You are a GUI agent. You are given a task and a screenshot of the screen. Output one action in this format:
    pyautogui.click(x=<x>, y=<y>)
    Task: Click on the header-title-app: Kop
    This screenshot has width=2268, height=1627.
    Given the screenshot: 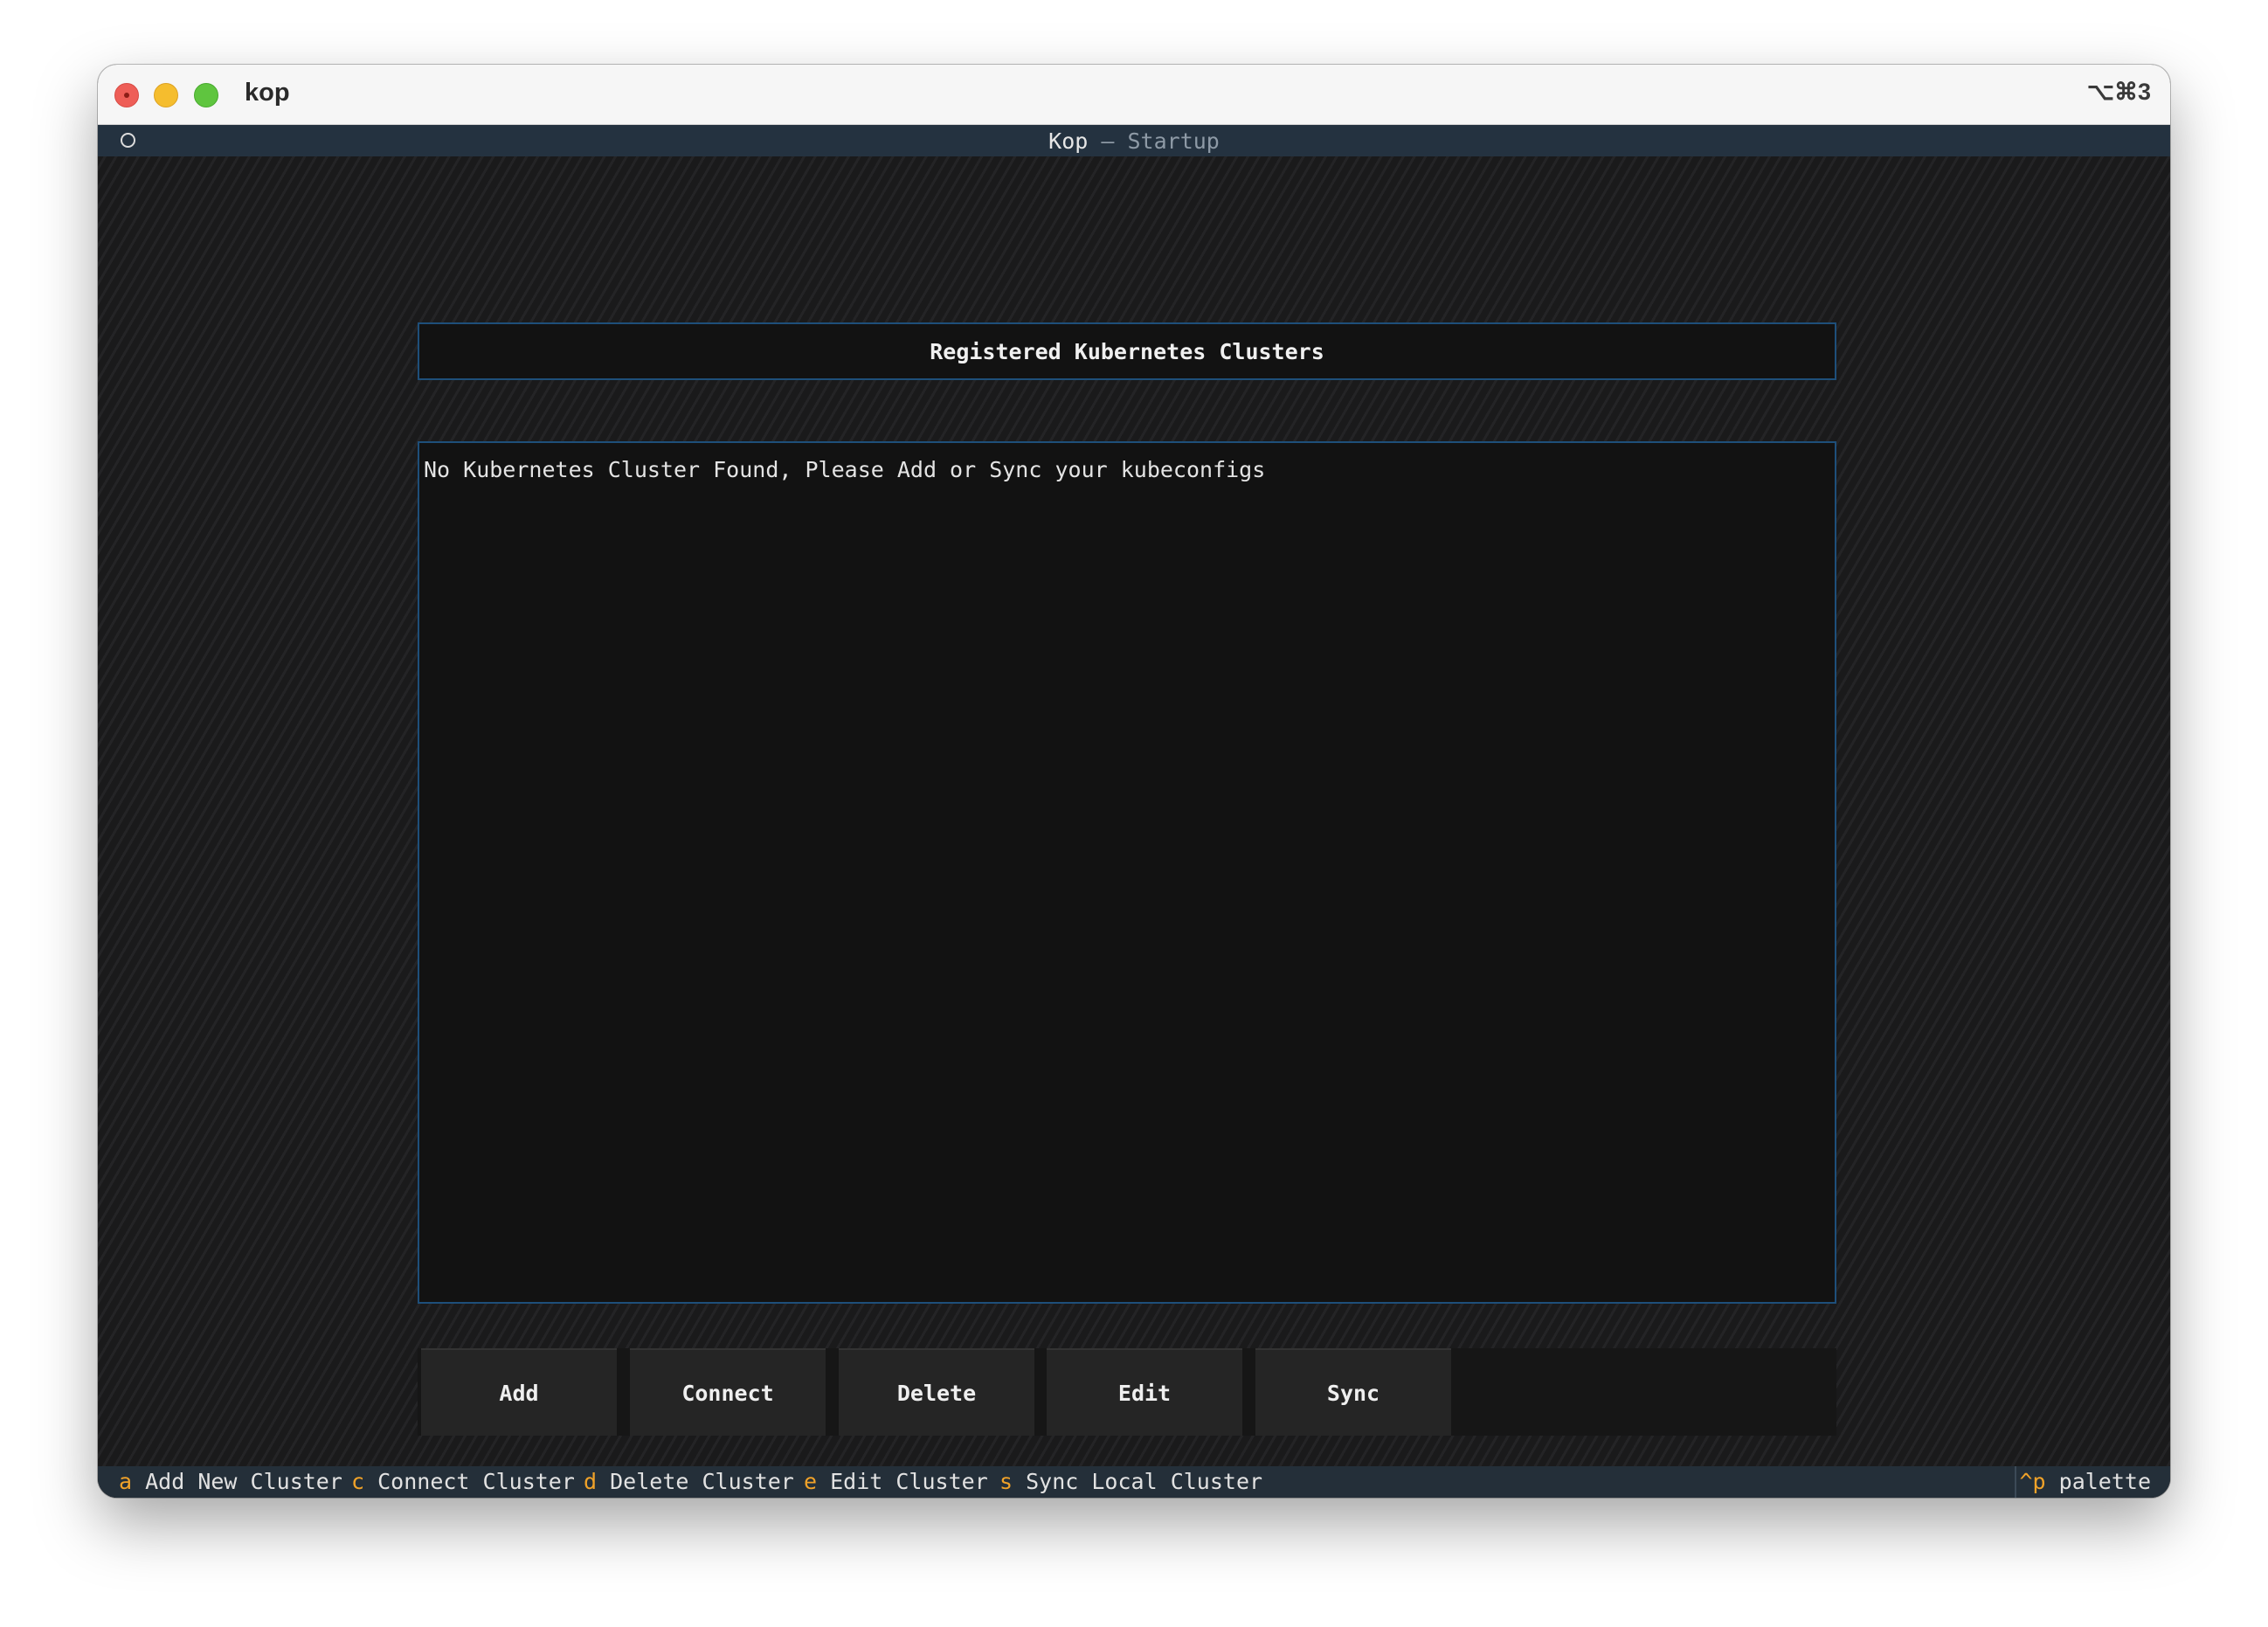 What is the action you would take?
    pyautogui.click(x=1069, y=141)
    